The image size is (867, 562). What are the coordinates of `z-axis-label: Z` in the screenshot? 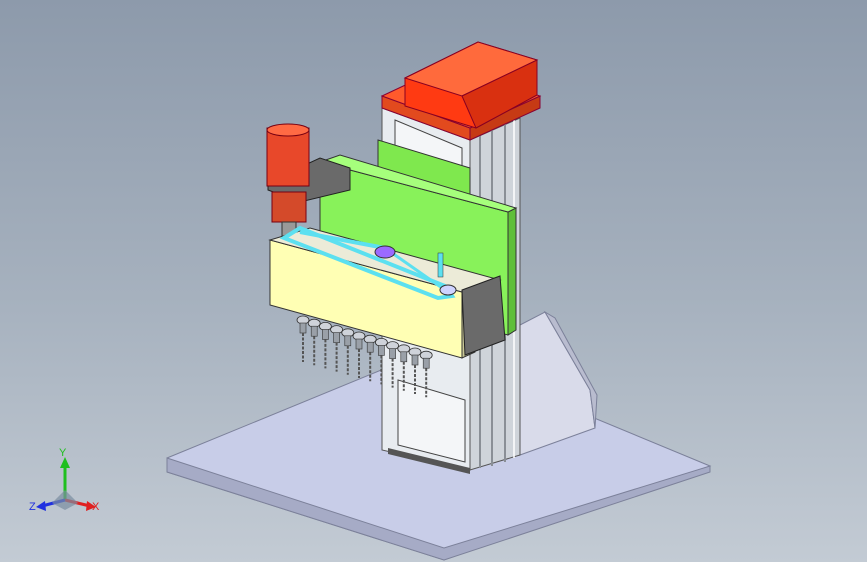 It's located at (32, 507).